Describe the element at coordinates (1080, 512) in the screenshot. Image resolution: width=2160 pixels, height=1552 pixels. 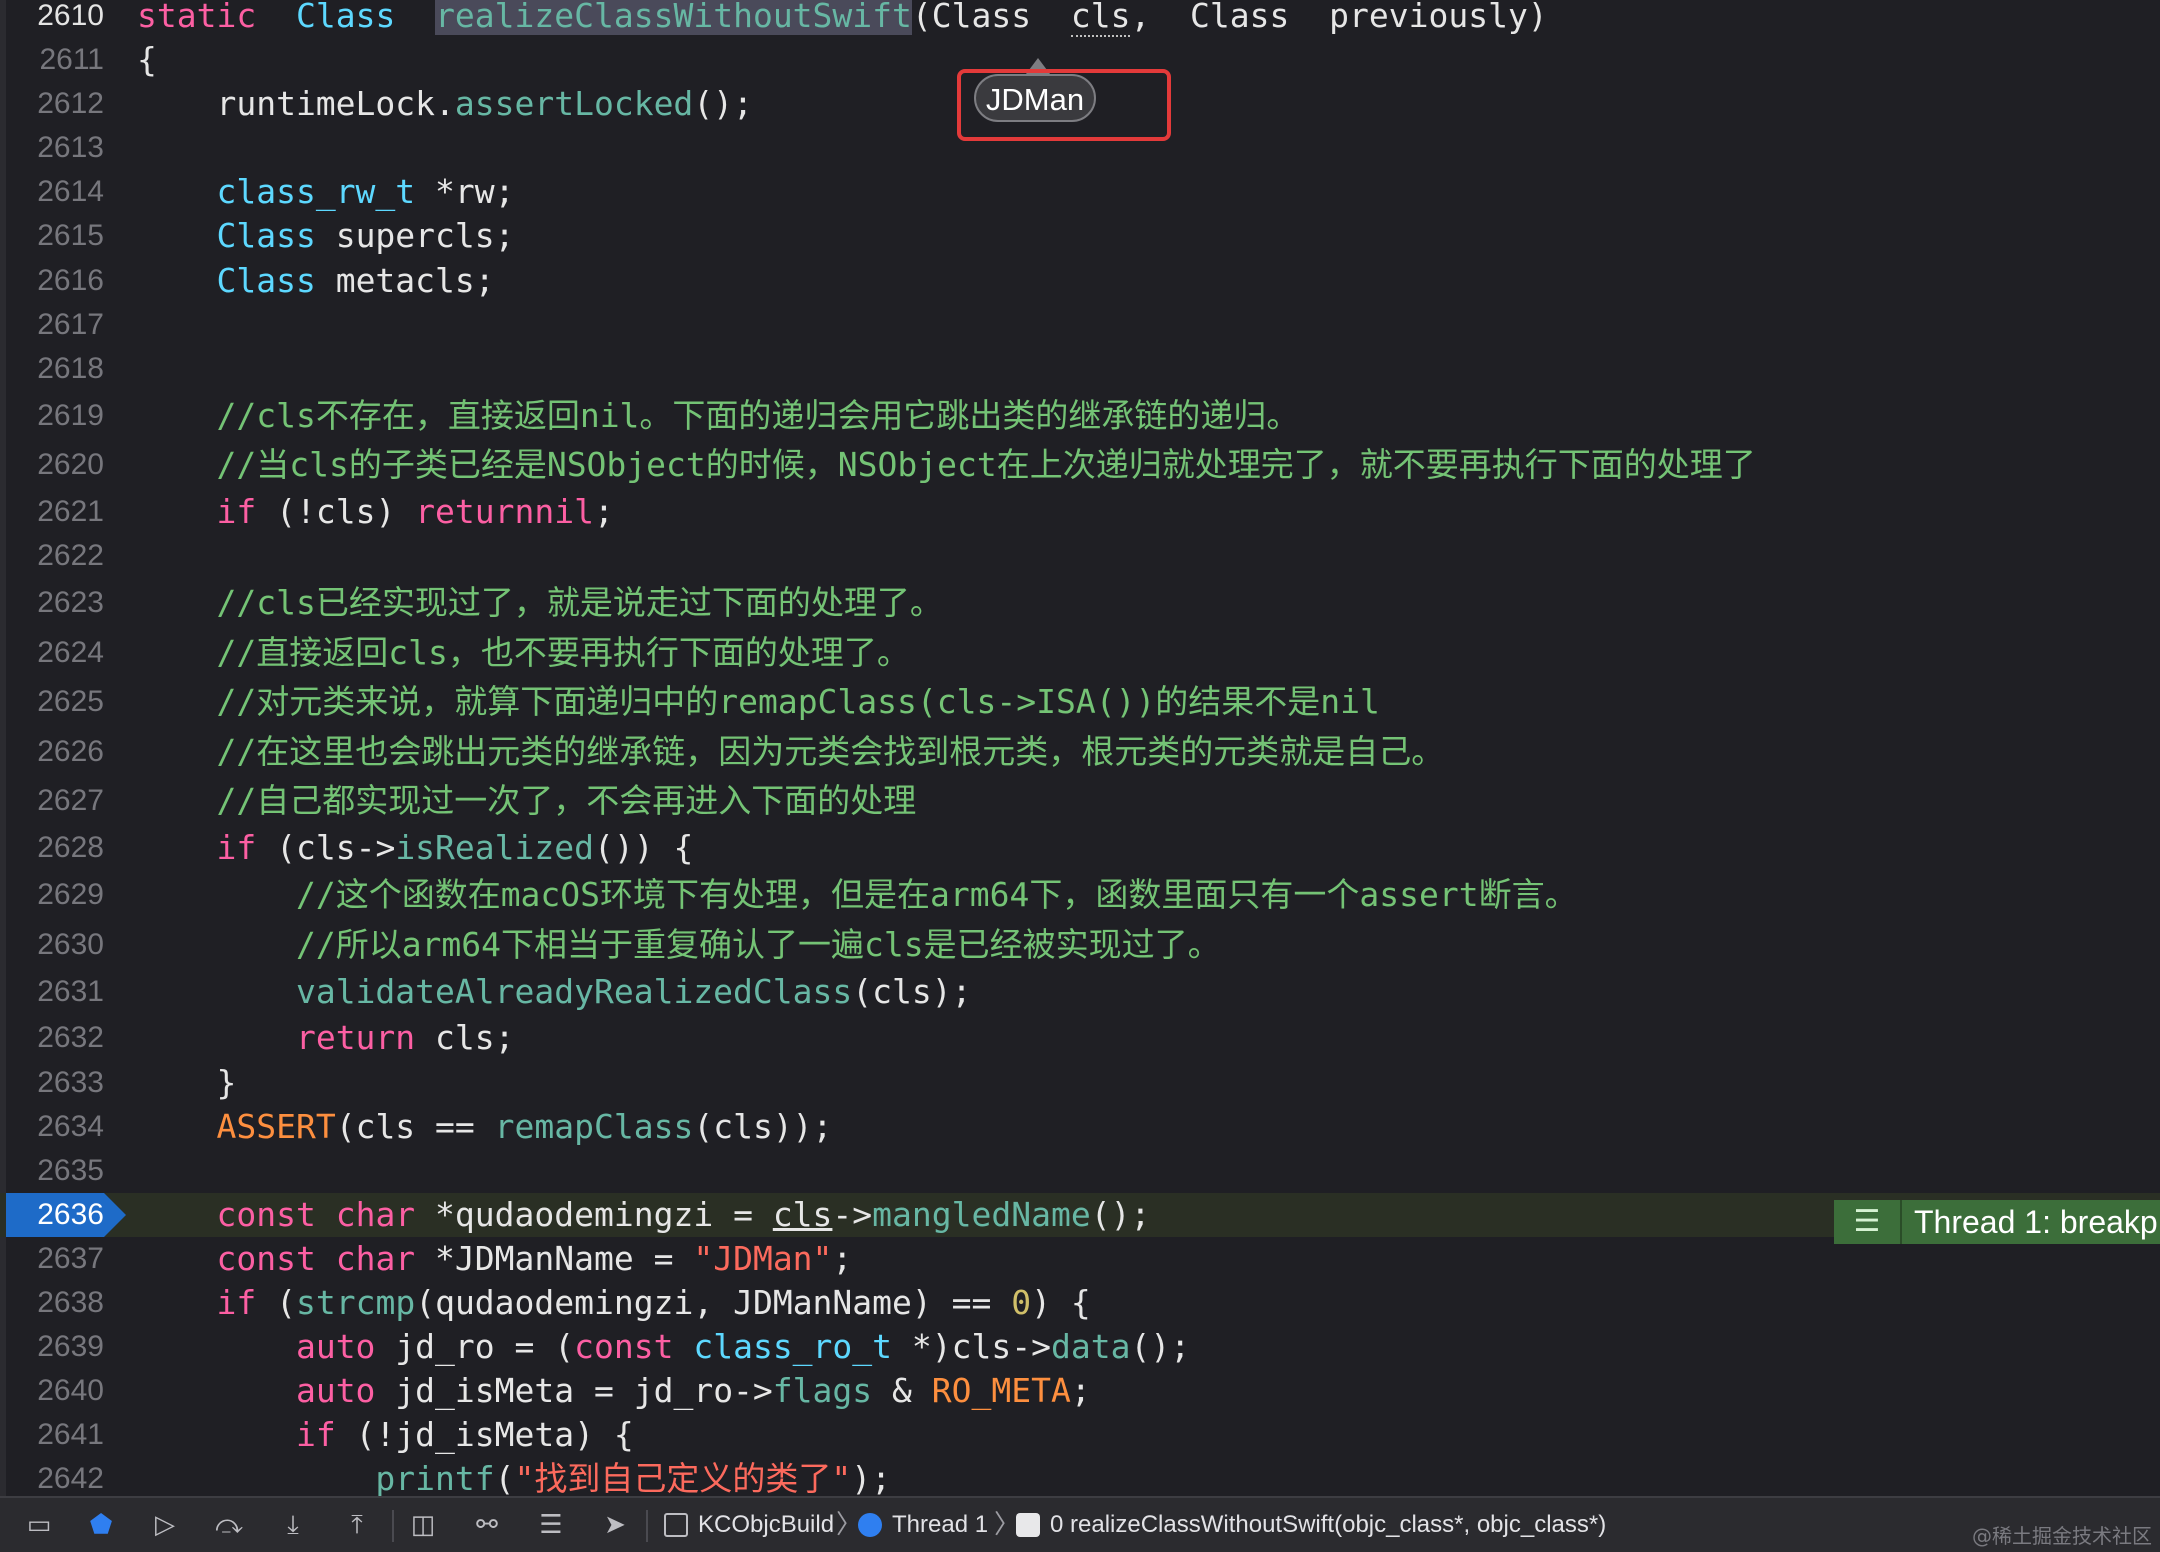
I see `code-line: 2621 if (!cls) returnnil;` at that location.